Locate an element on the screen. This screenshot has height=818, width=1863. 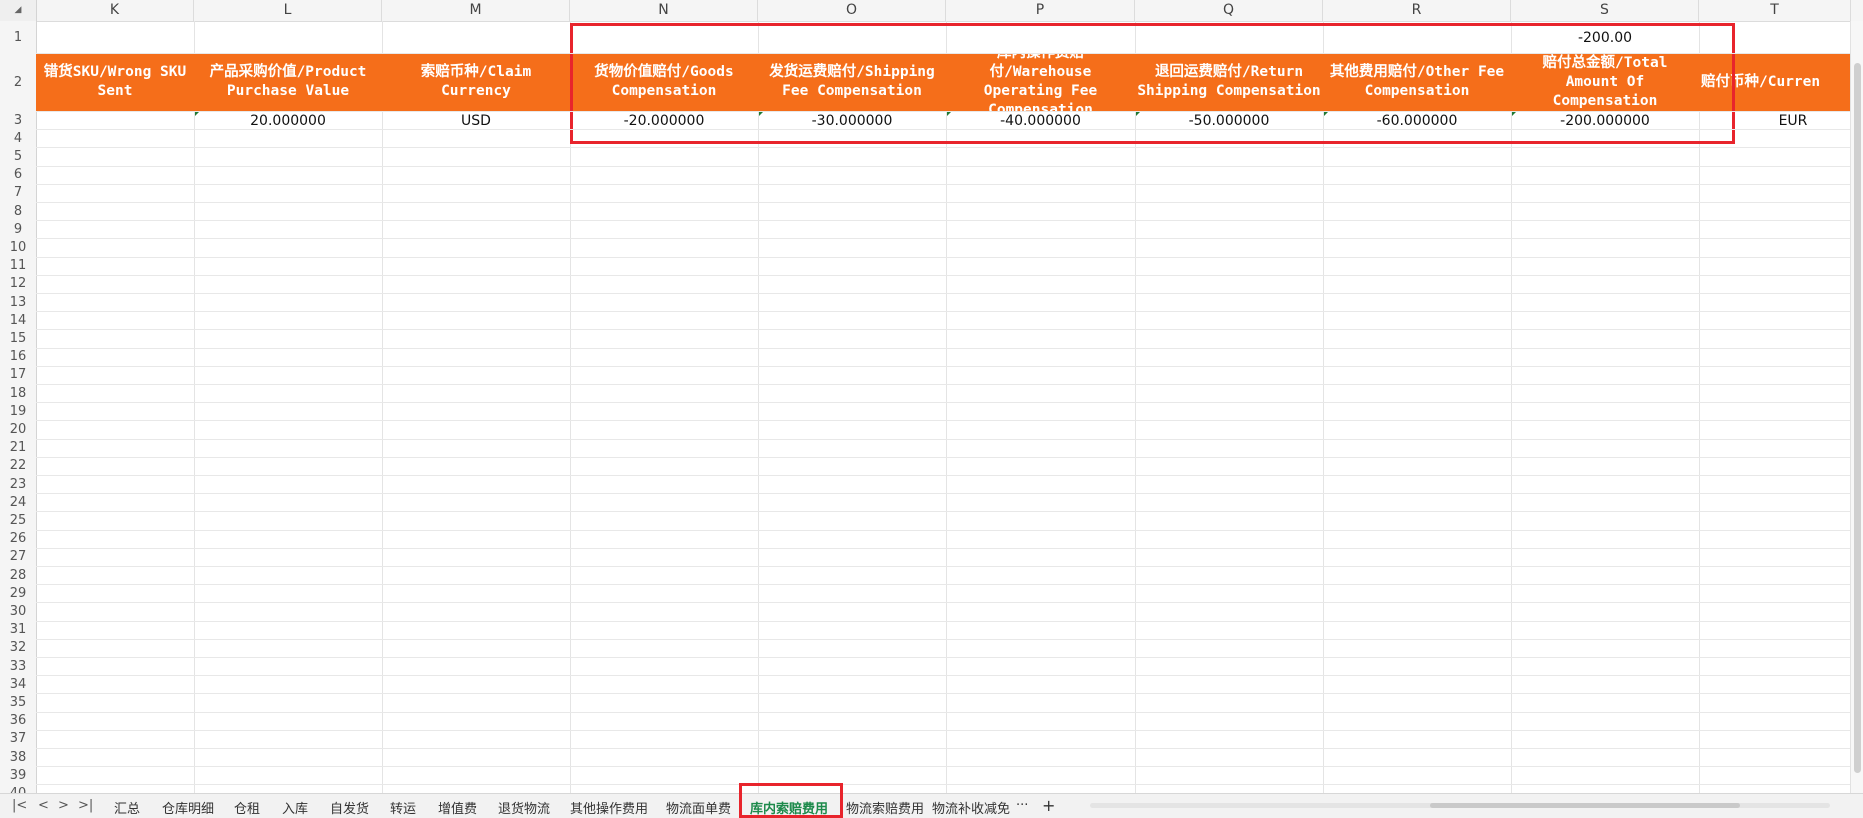
column-header-t: T is located at coordinates (1775, 10).